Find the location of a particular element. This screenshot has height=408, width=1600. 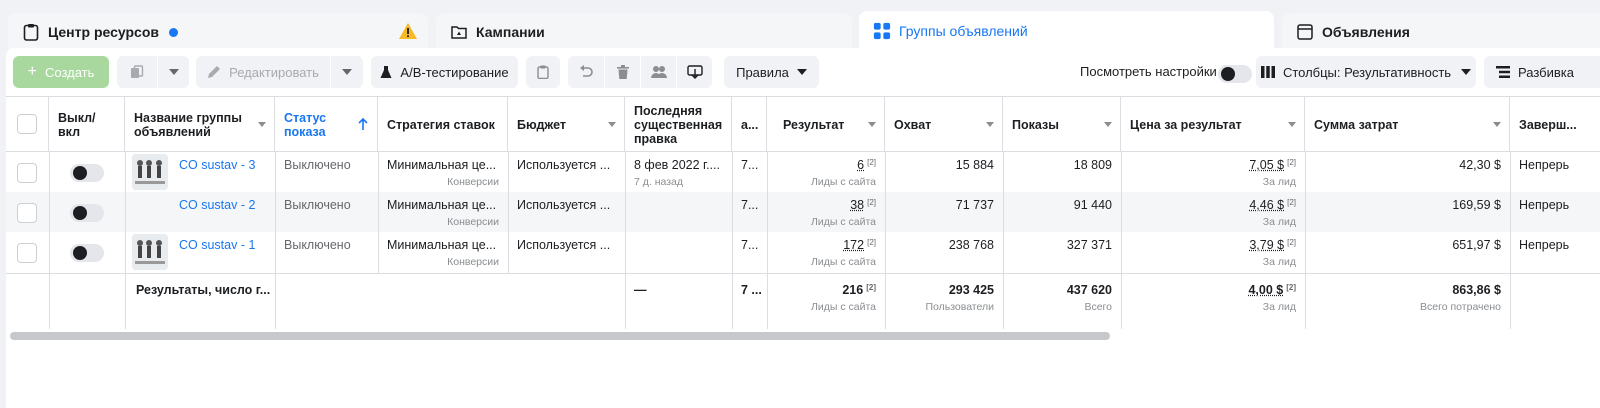

ad-set-name-link: CO sustav - 2 is located at coordinates (217, 205).